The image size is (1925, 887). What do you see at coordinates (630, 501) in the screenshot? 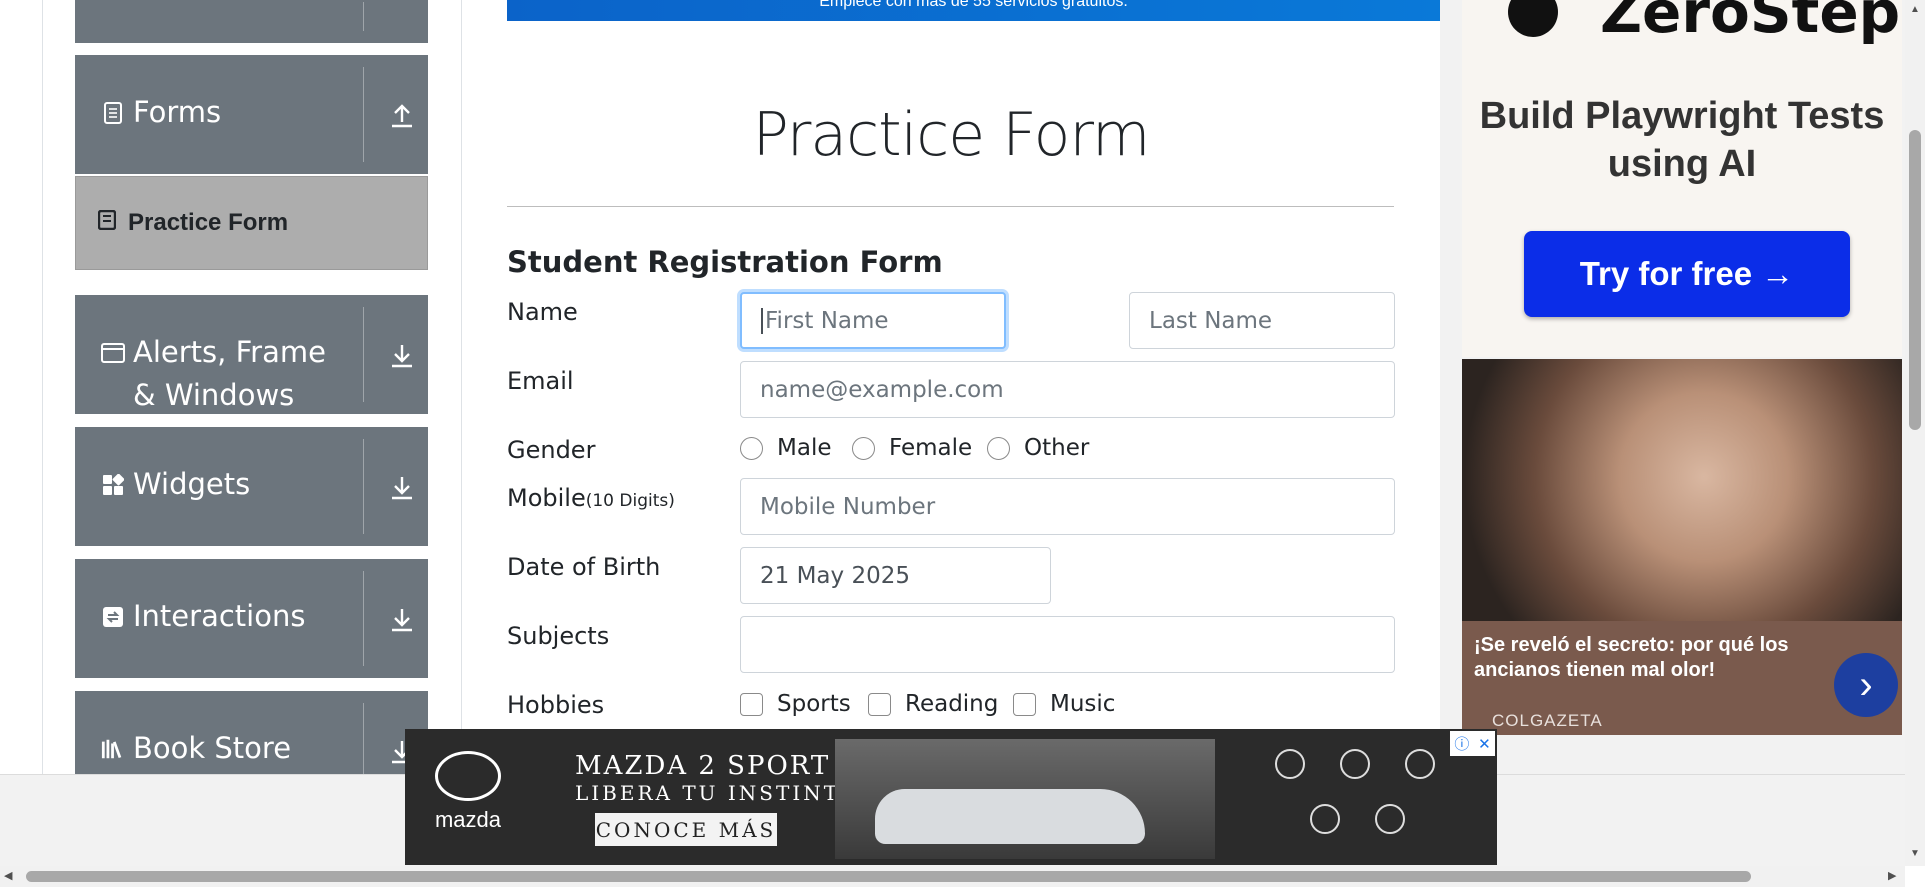
I see `mobile-hint: (10 Digits)` at bounding box center [630, 501].